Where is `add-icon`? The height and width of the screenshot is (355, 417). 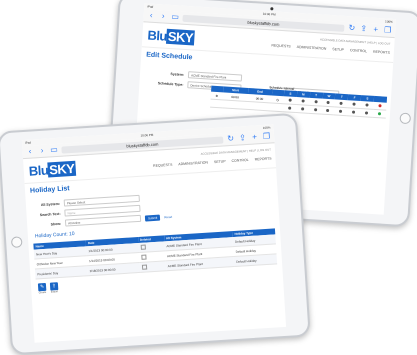
add-icon is located at coordinates (379, 113).